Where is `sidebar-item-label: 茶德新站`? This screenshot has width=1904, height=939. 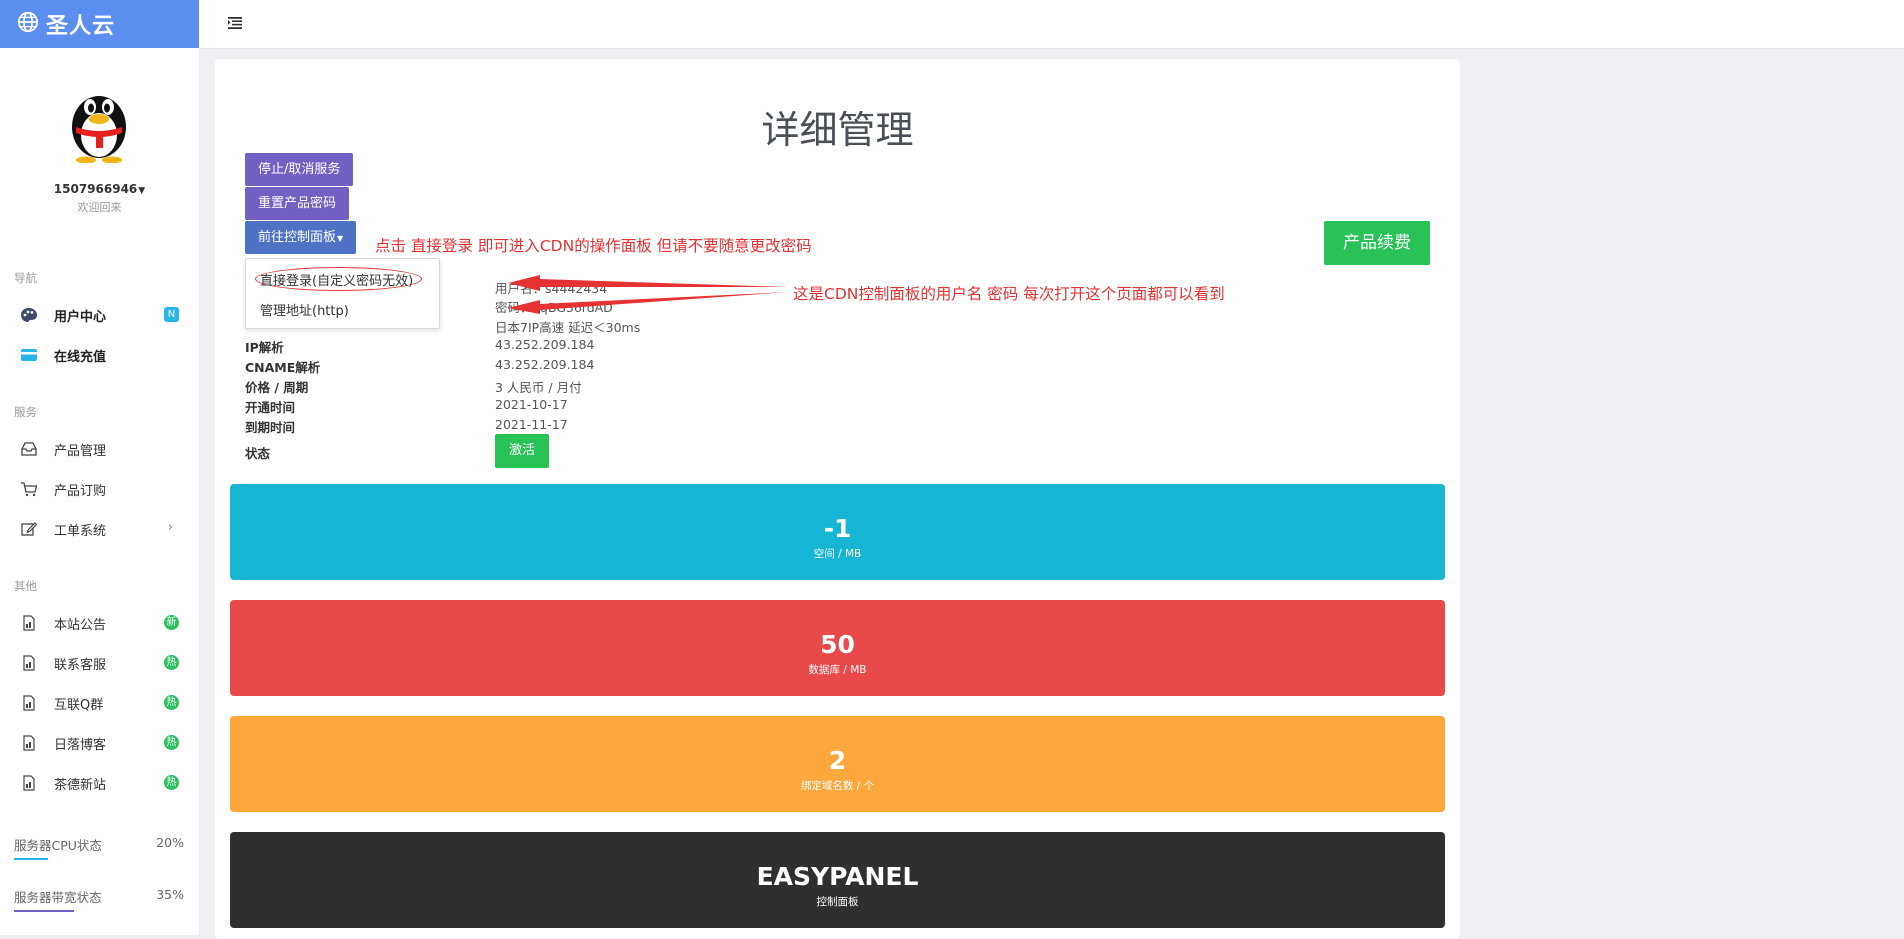 sidebar-item-label: 茶德新站 is located at coordinates (80, 785).